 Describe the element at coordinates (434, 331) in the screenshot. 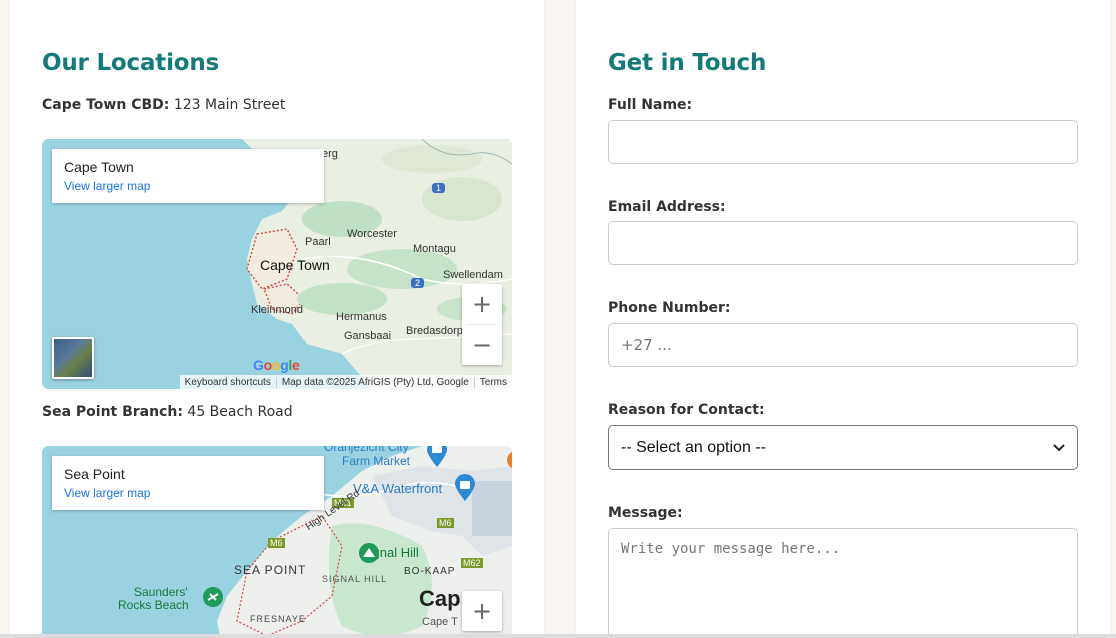

I see `map-label-bredasdorp: Bredasdorp` at that location.